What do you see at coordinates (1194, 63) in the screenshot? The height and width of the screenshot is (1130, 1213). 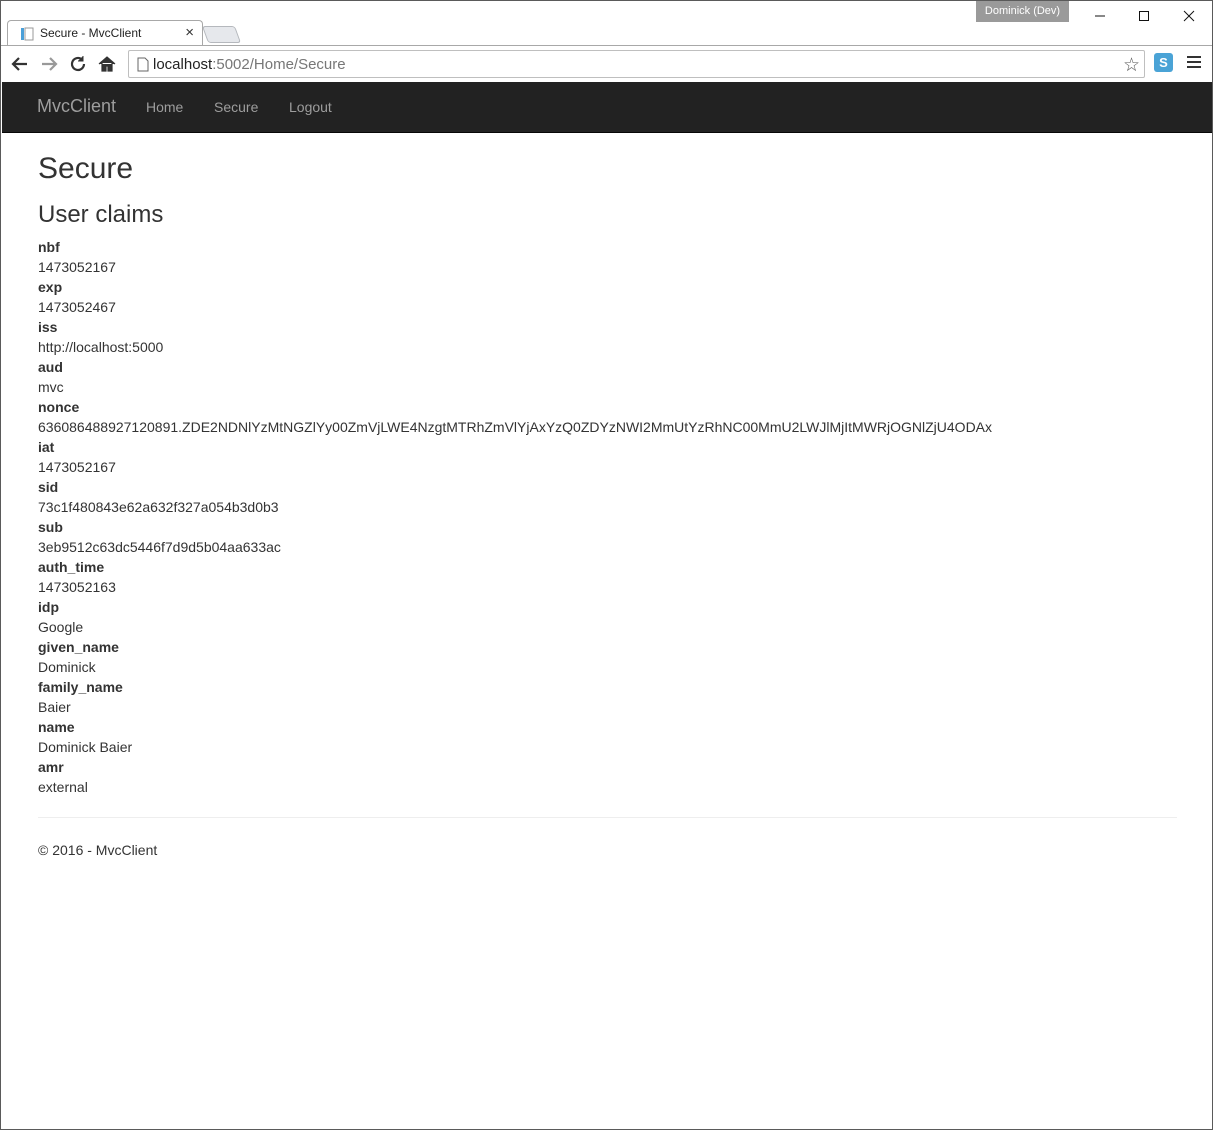 I see `browser-menu-icon` at bounding box center [1194, 63].